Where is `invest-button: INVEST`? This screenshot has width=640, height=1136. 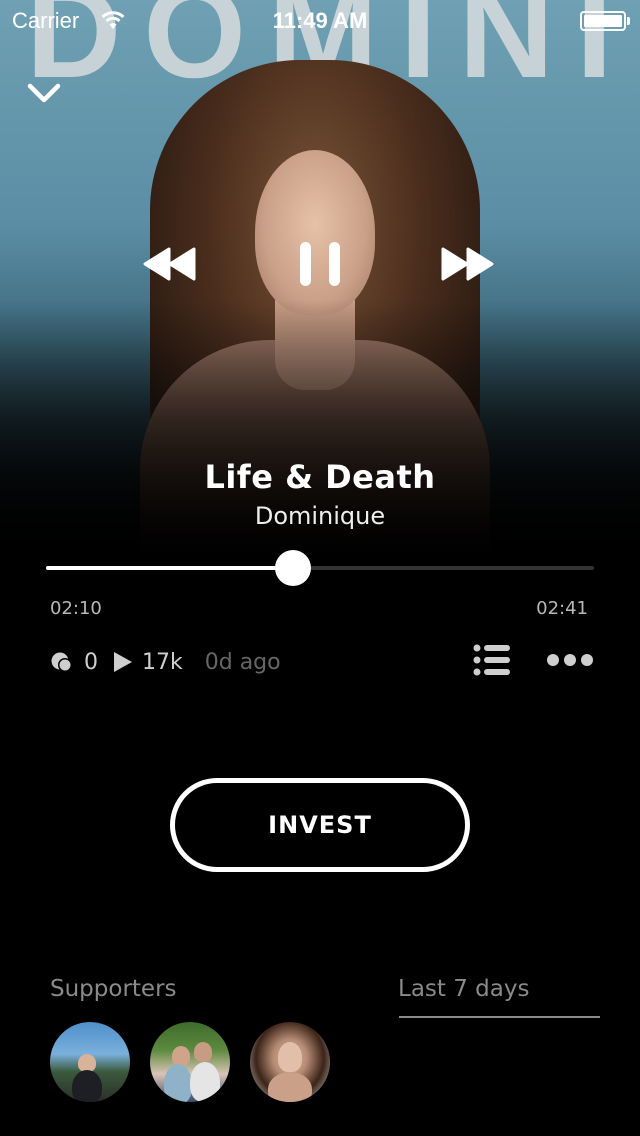 invest-button: INVEST is located at coordinates (320, 825).